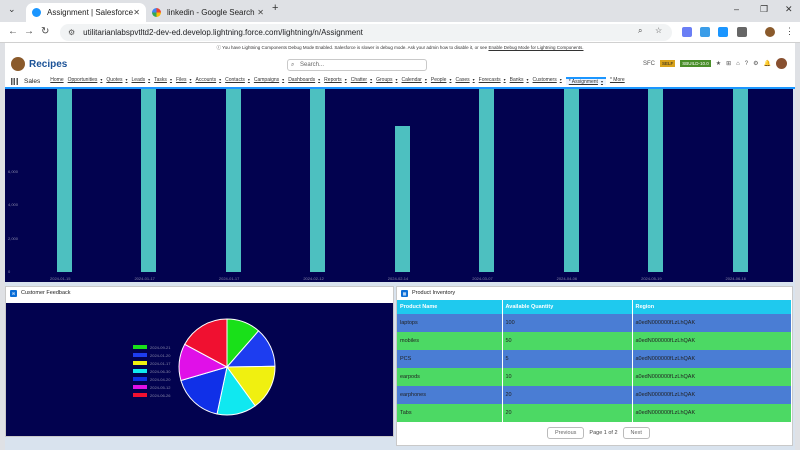 The image size is (800, 450). What do you see at coordinates (594, 413) in the screenshot?
I see `table-row: Tabs 20 a0edN000000fLzLhQAK` at bounding box center [594, 413].